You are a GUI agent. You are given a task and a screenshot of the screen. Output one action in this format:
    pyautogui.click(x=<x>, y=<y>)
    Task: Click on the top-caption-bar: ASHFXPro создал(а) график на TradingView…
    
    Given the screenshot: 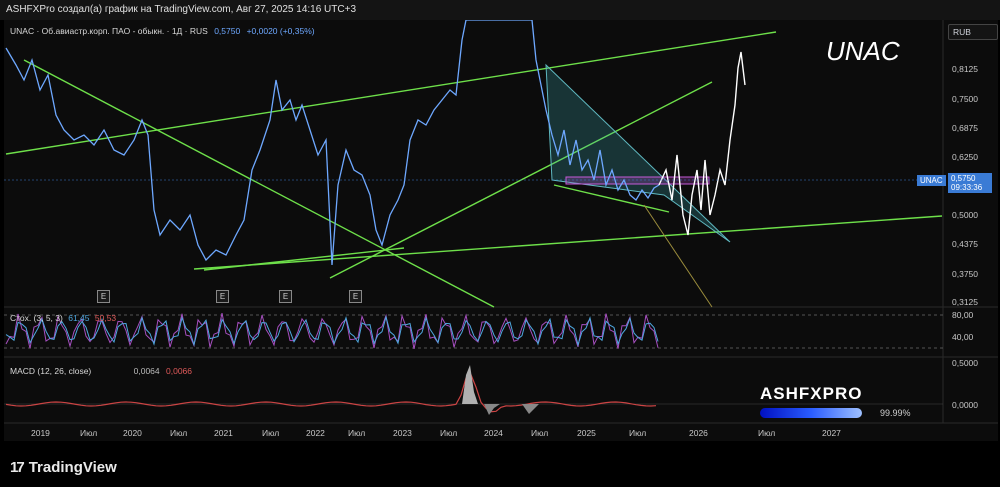 What is the action you would take?
    pyautogui.click(x=500, y=10)
    